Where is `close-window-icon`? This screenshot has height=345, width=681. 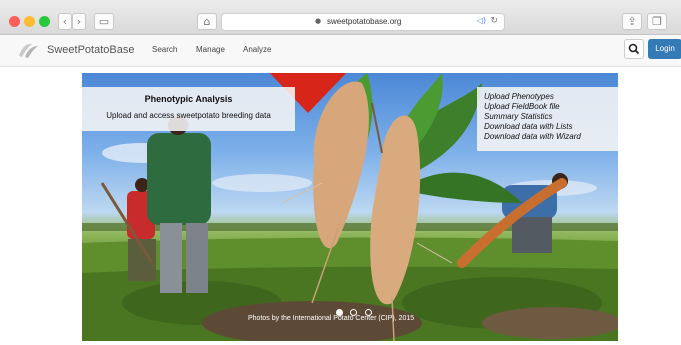
close-window-icon is located at coordinates (14, 21).